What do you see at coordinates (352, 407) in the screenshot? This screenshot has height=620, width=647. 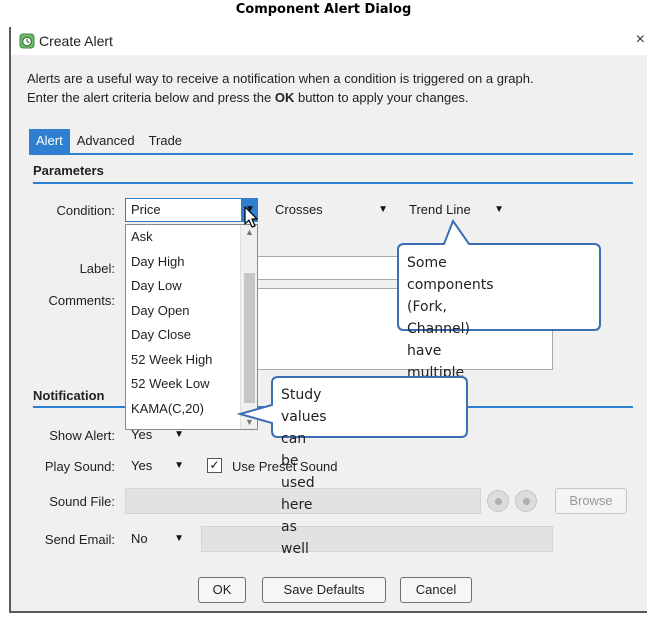 I see `callout-bubble-shape` at bounding box center [352, 407].